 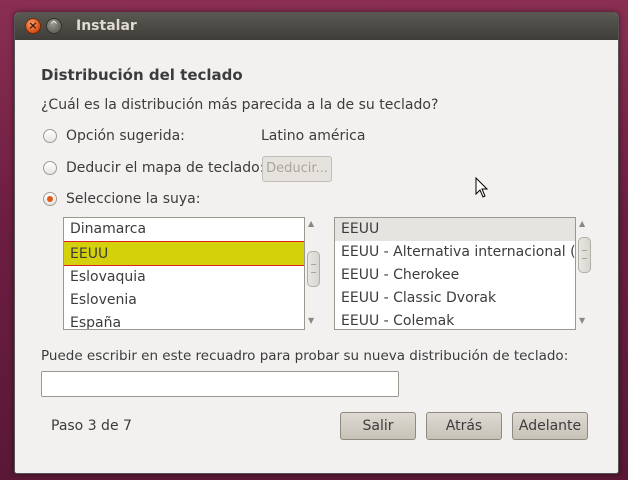 What do you see at coordinates (50, 199) in the screenshot?
I see `radio-choose-indicator` at bounding box center [50, 199].